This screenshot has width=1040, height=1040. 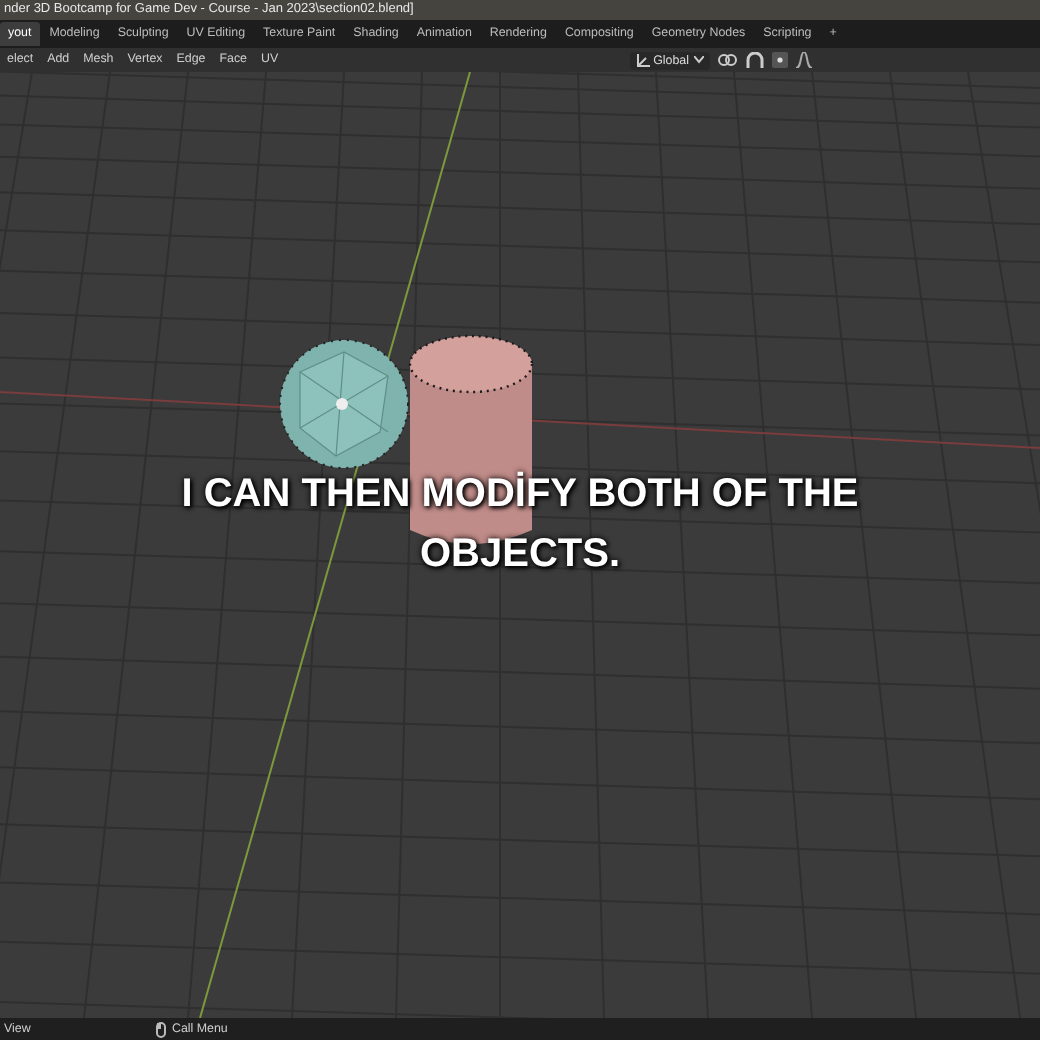 I want to click on magnet-icon, so click(x=754, y=60).